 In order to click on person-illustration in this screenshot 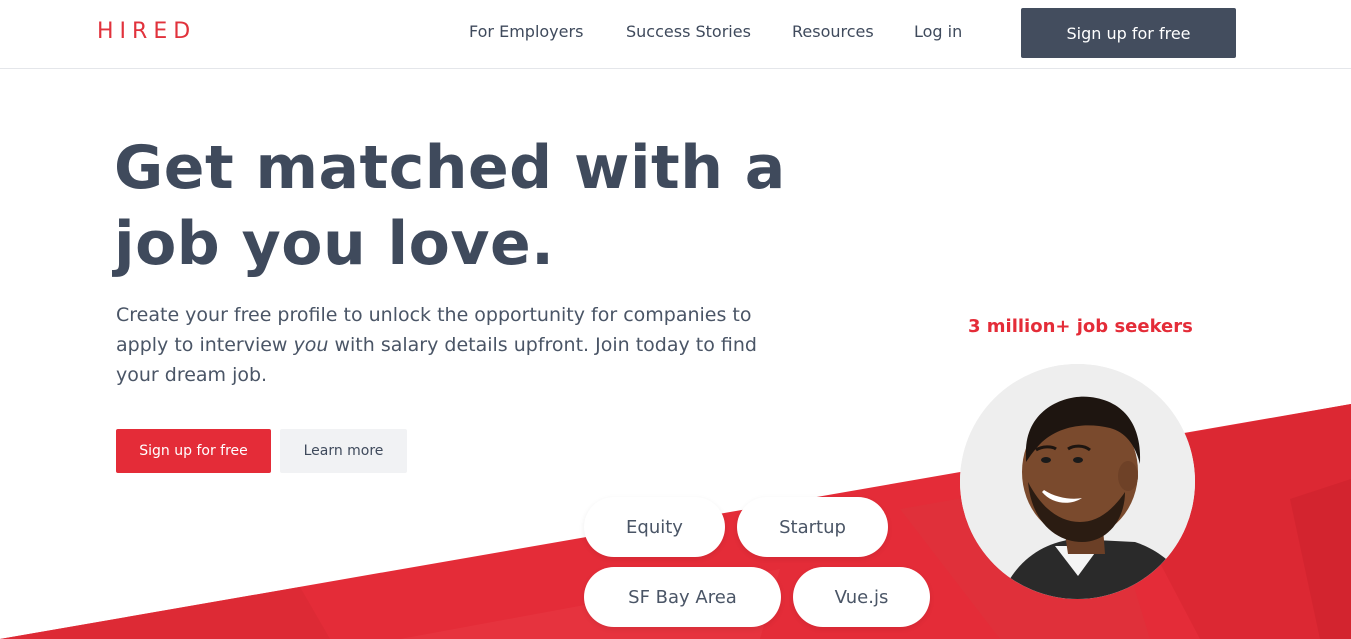, I will do `click(1077, 481)`.